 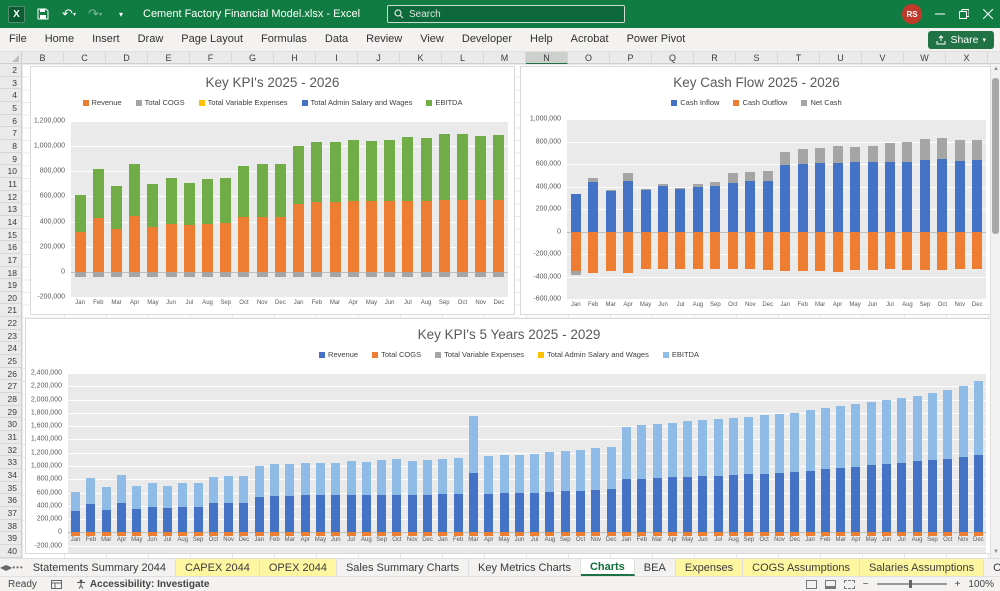 I want to click on row-header-29: 29, so click(x=10, y=412).